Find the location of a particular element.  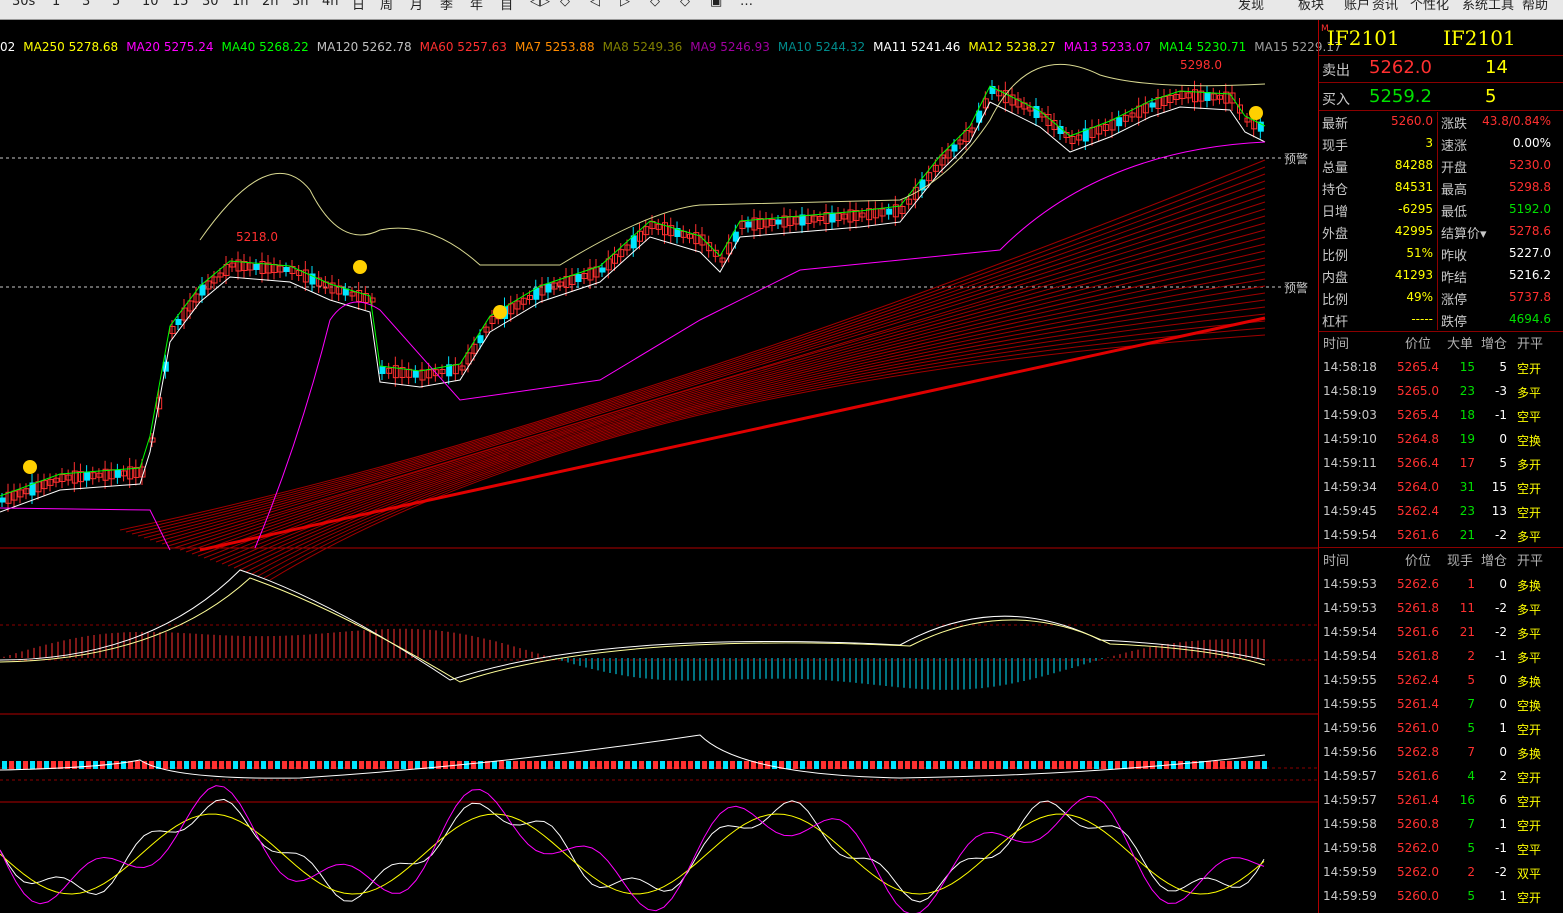

toolbar-item: 5 is located at coordinates (116, 4).